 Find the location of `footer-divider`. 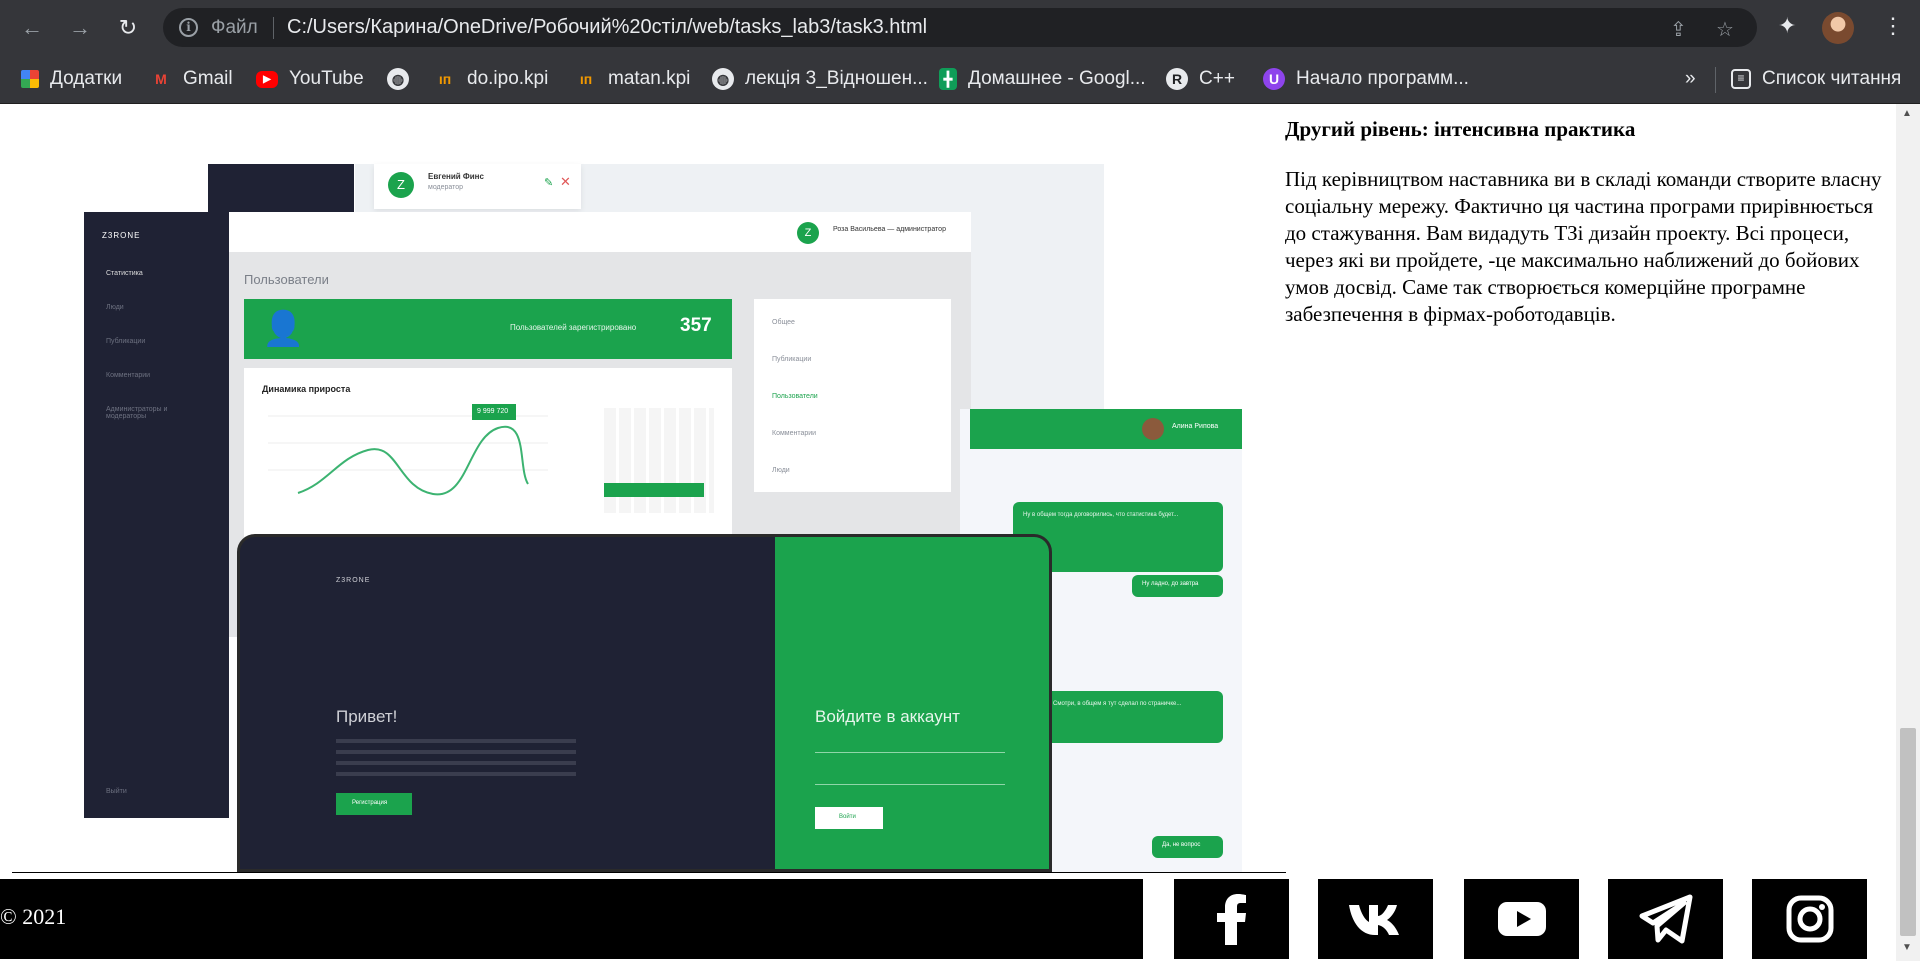

footer-divider is located at coordinates (649, 872).